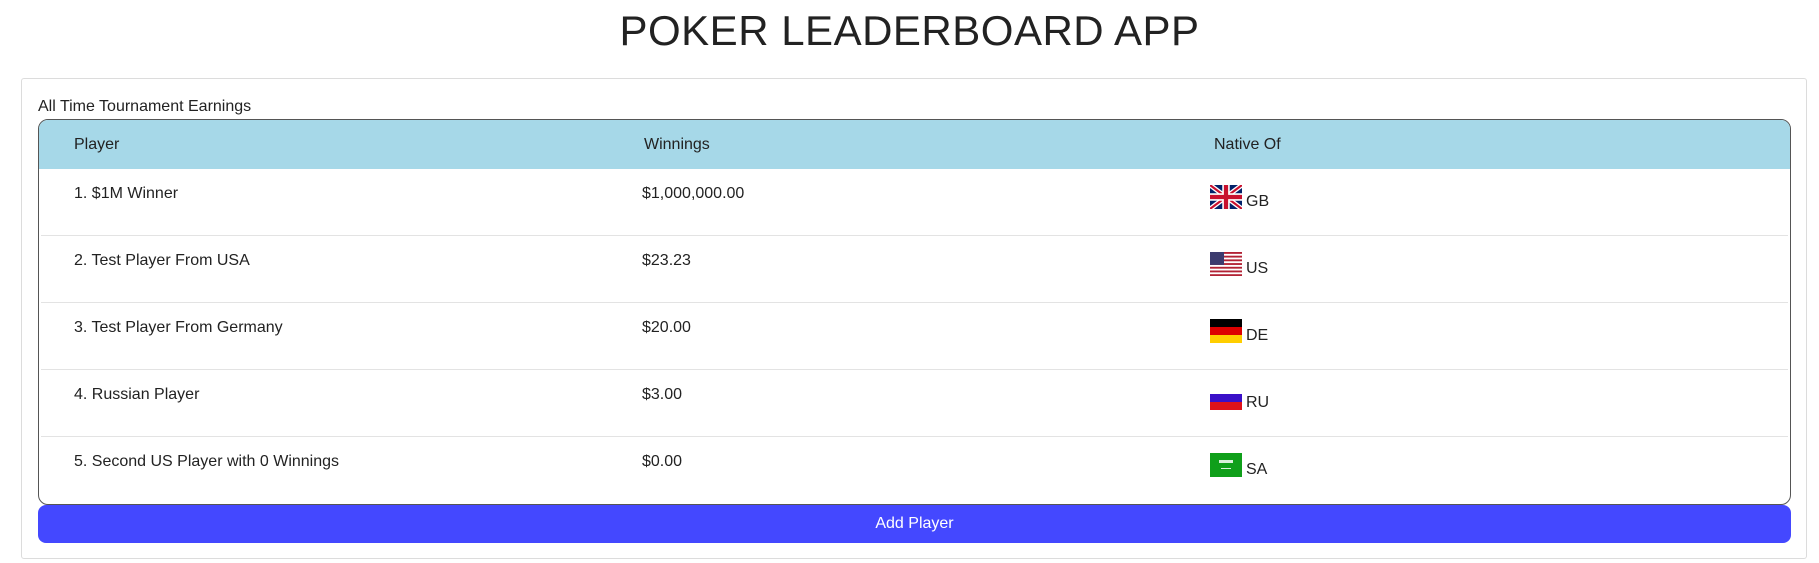  I want to click on player-winnings: $23.23, so click(666, 260).